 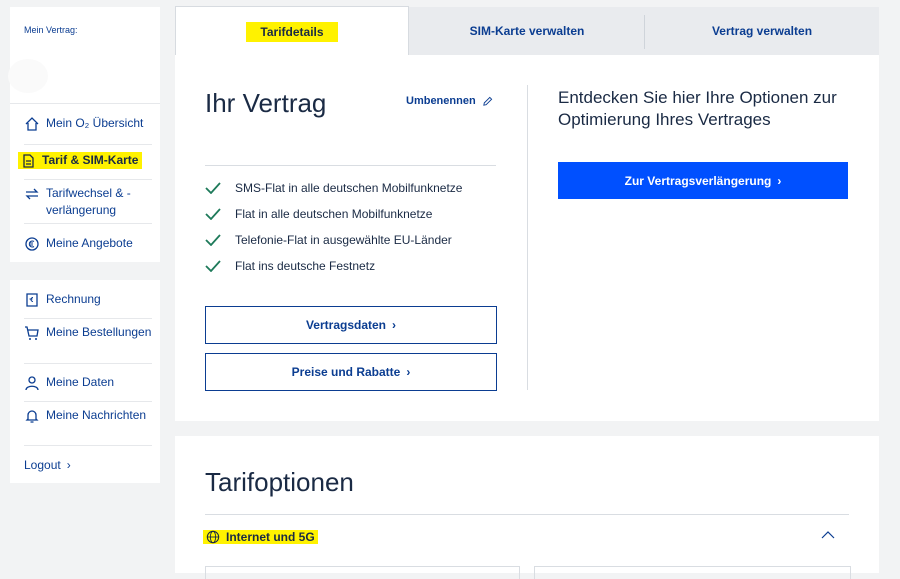 I want to click on sidebar-item-nachrichten: Meine Nachrichten, so click(x=88, y=415).